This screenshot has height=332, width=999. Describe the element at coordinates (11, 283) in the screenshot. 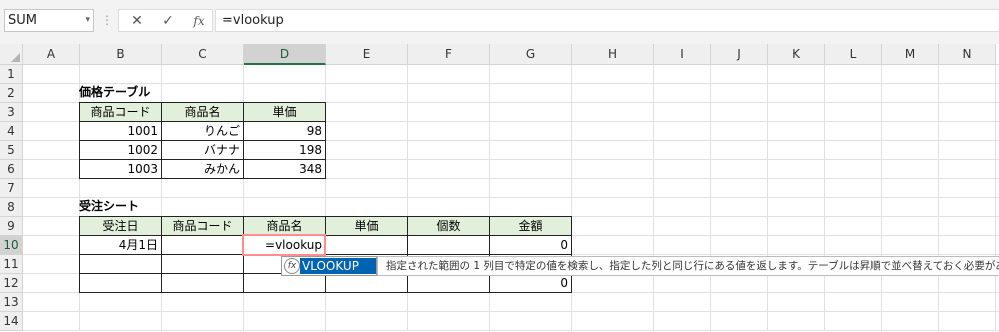

I see `row-header-12: 12` at that location.